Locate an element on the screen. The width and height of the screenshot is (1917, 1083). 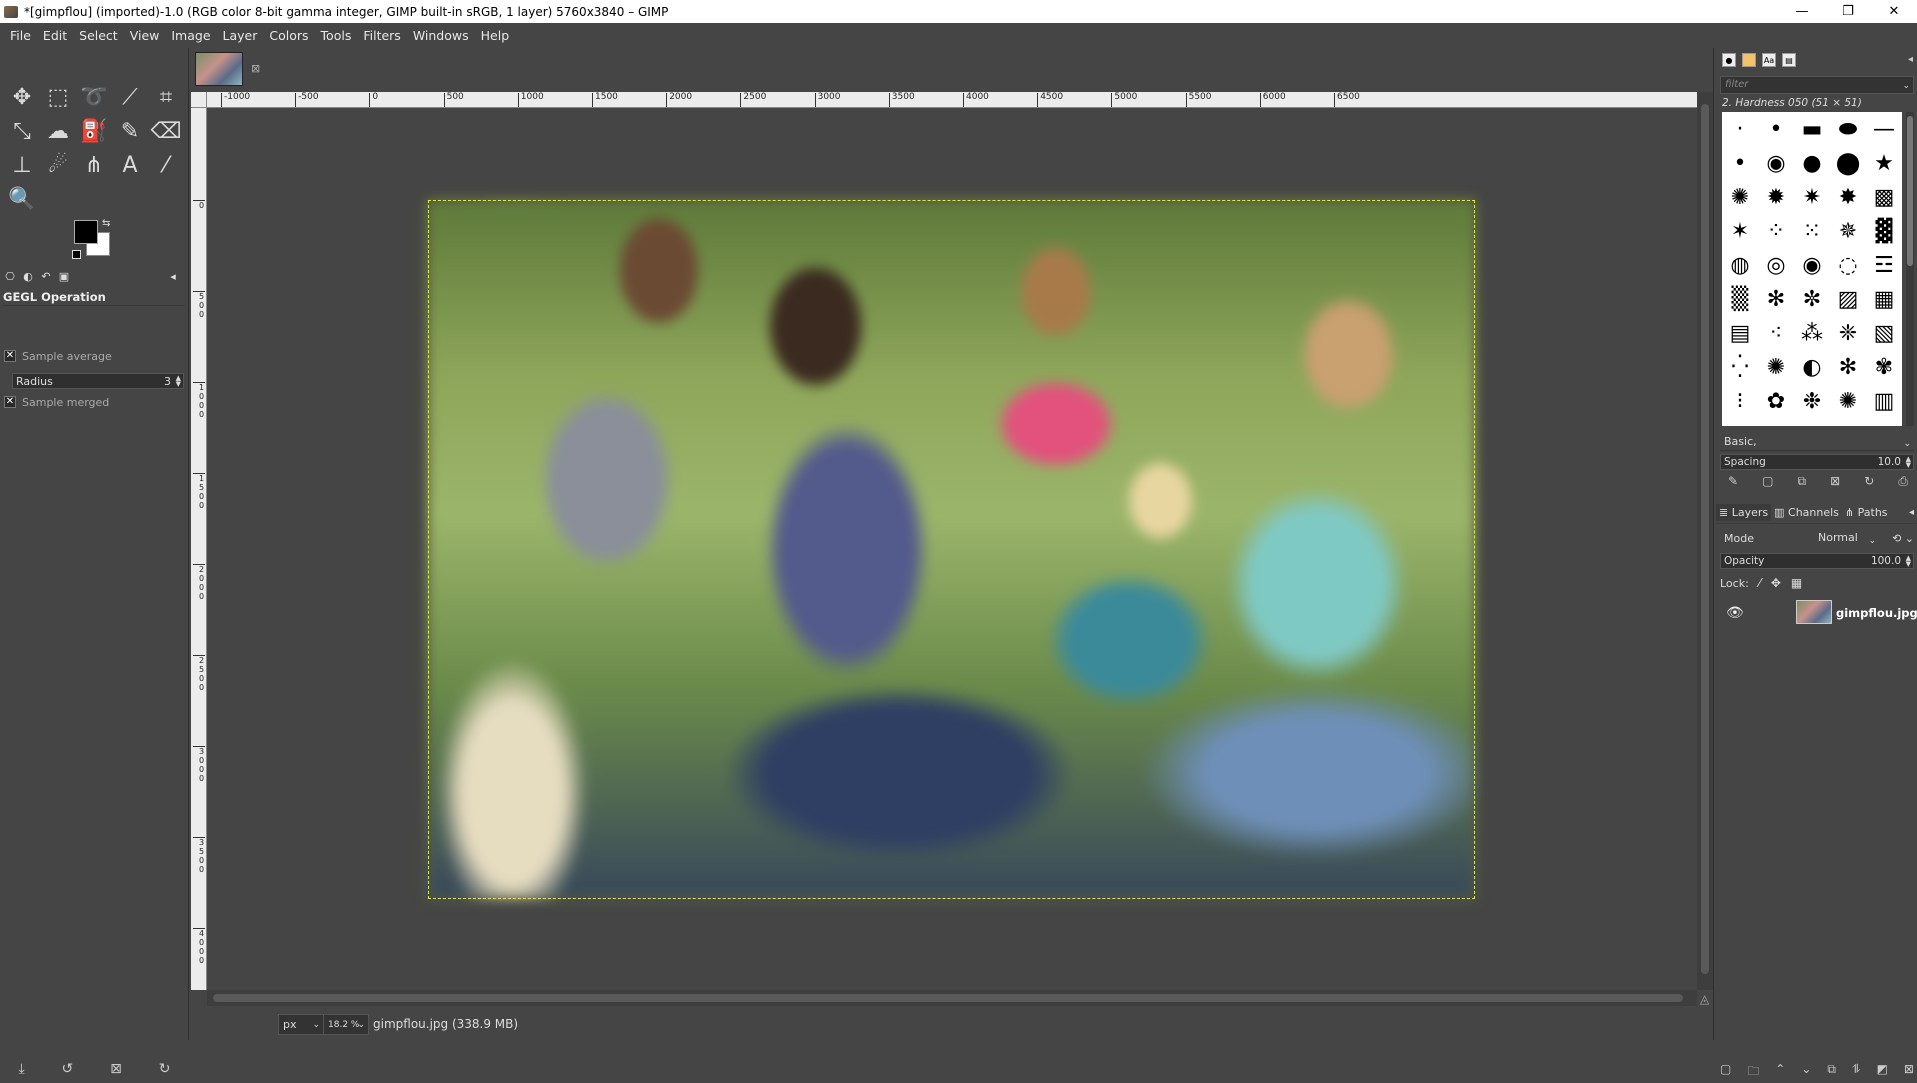
brush-preview: ● is located at coordinates (1812, 163).